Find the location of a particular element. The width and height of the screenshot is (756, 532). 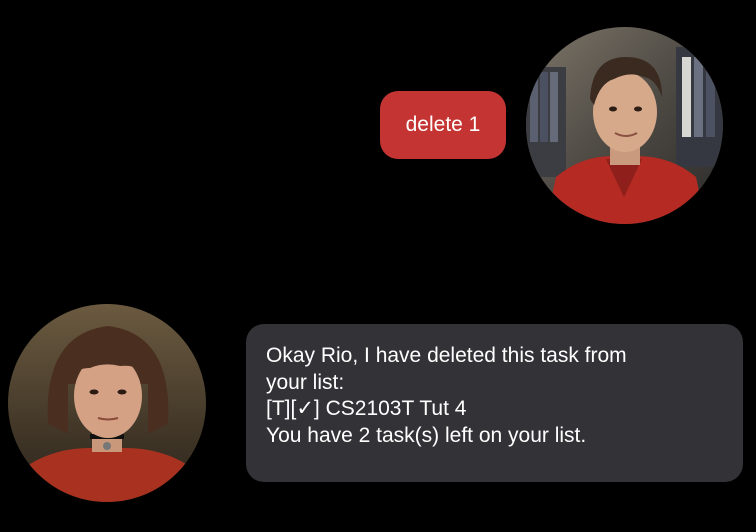

bot-message-line: your list: is located at coordinates (305, 382).